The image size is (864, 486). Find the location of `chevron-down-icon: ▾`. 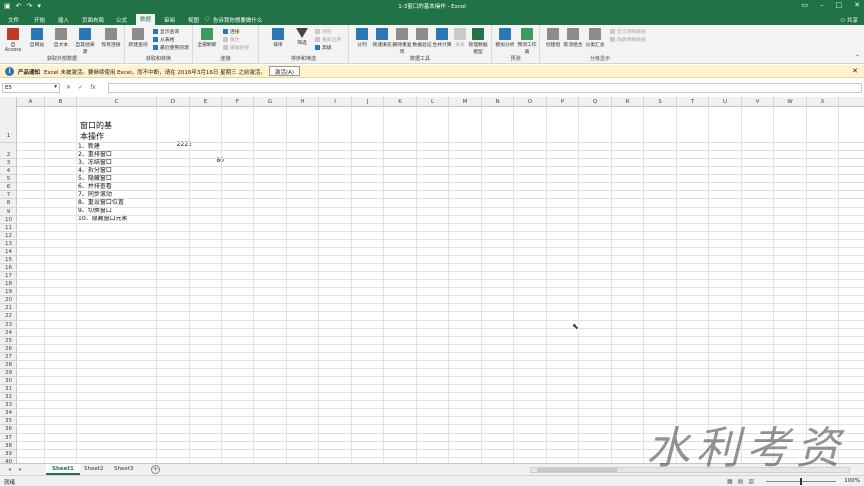

chevron-down-icon: ▾ is located at coordinates (55, 87).